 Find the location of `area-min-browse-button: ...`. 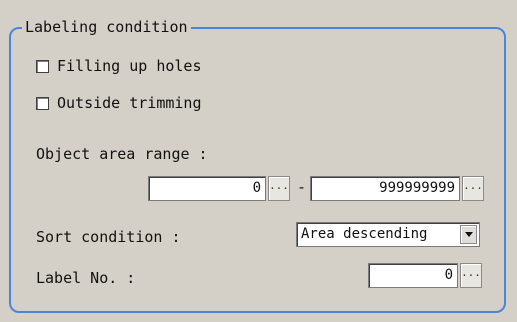

area-min-browse-button: ... is located at coordinates (279, 188).